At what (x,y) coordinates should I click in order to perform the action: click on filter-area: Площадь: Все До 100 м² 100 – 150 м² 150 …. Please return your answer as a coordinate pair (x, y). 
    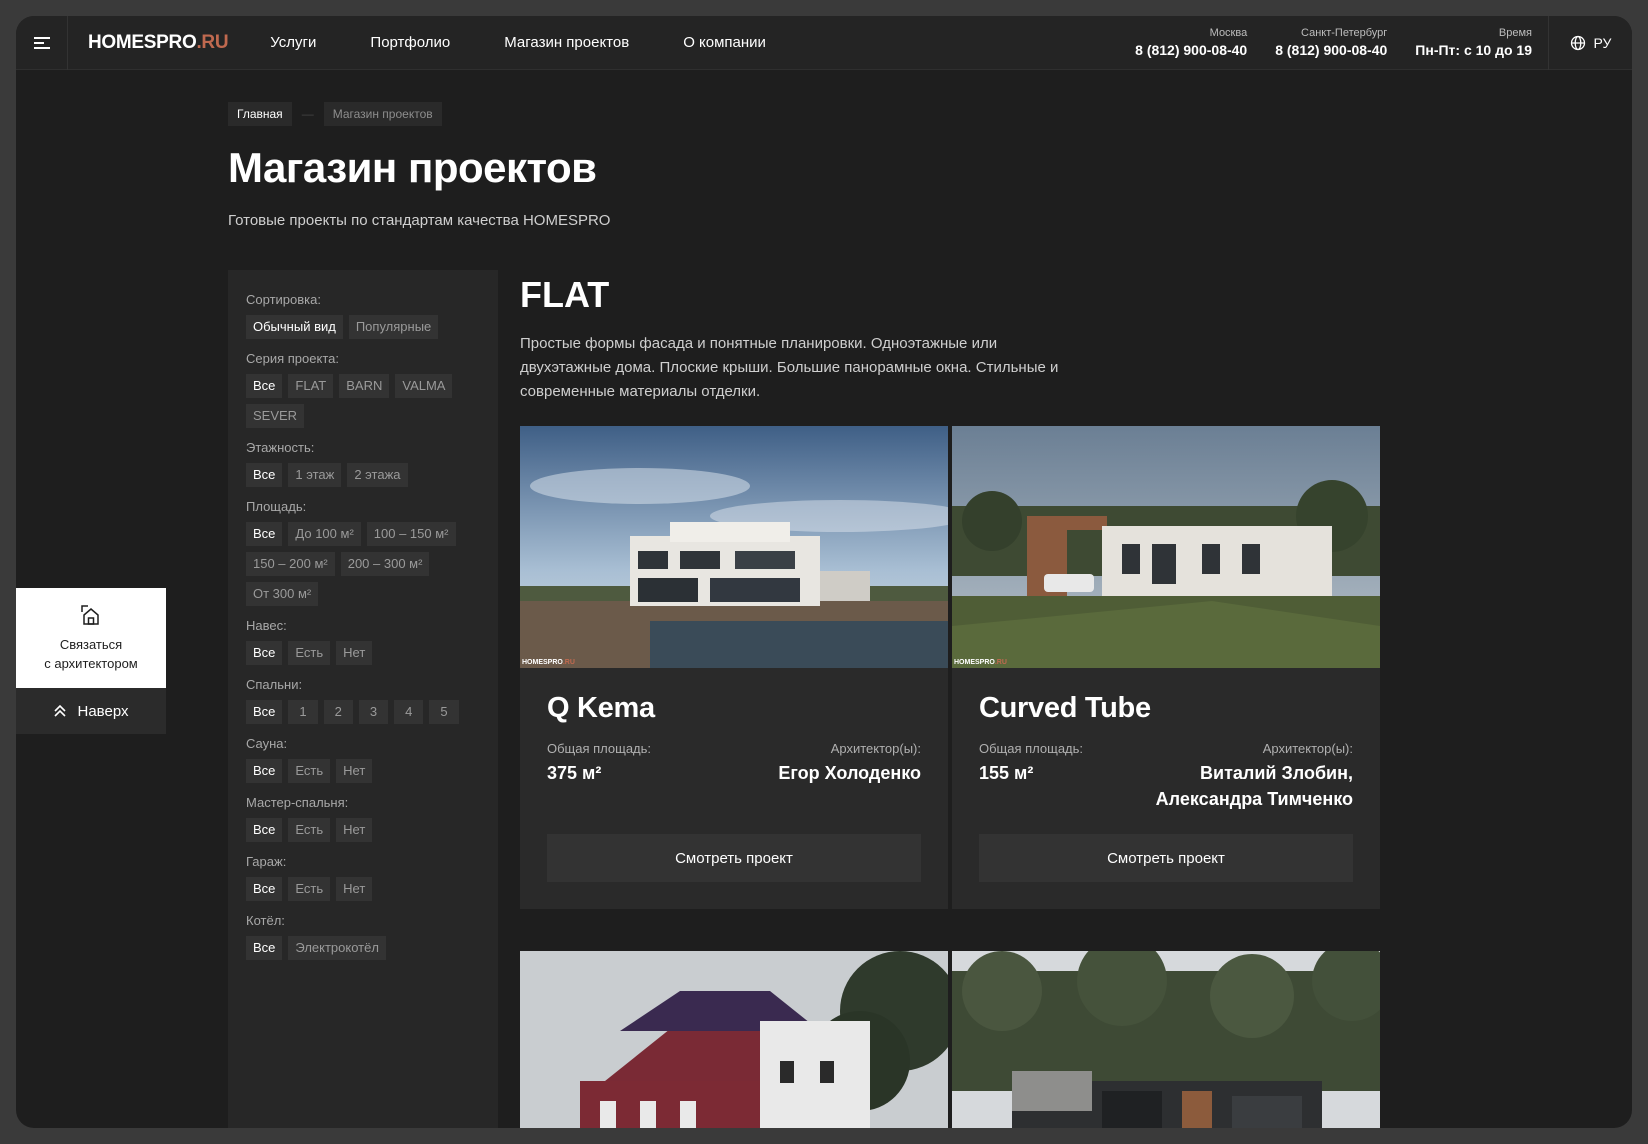
    Looking at the image, I should click on (363, 552).